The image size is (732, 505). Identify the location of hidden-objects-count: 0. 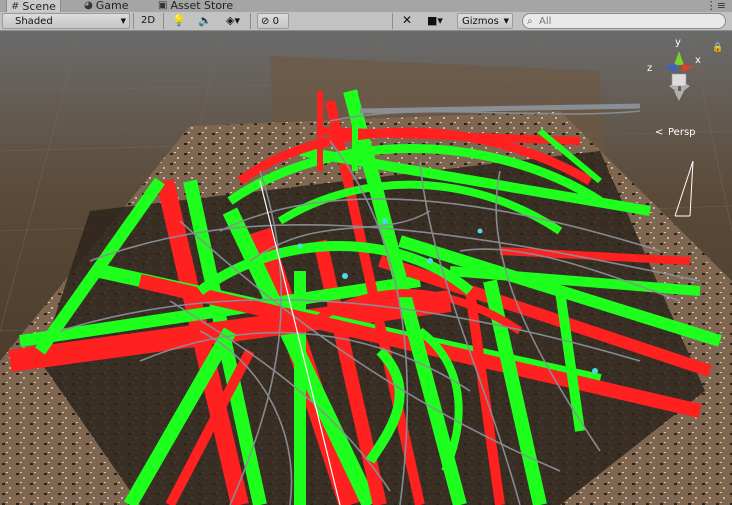
(275, 21).